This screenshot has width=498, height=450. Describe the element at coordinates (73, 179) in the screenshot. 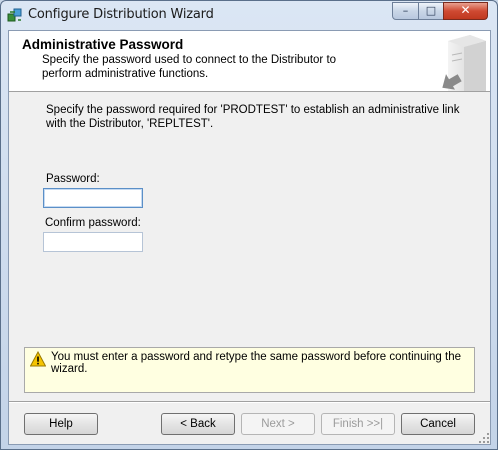

I see `password-label: Password:` at that location.